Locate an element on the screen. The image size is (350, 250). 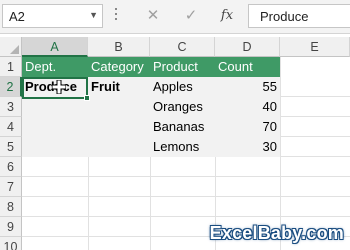
move-cursor-icon is located at coordinates (59, 87).